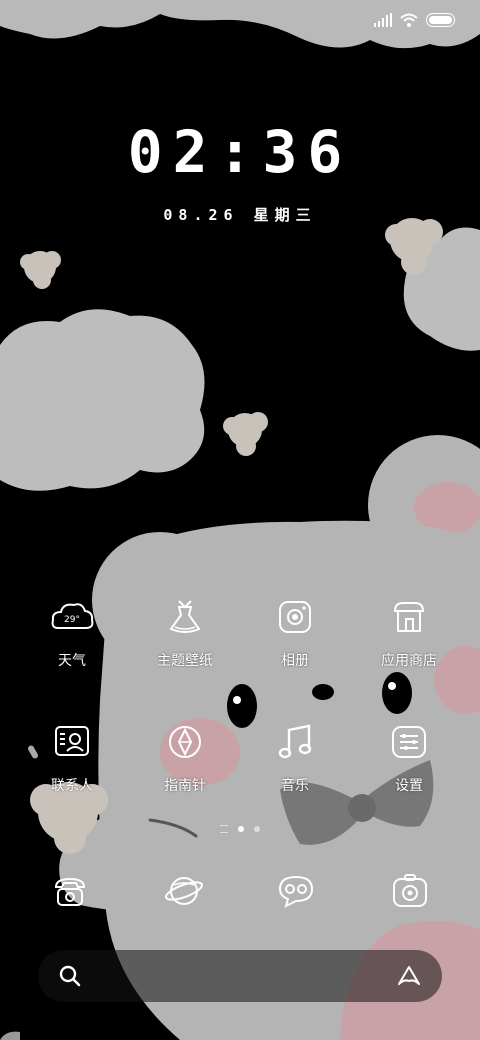  What do you see at coordinates (409, 617) in the screenshot?
I see `shop-icon` at bounding box center [409, 617].